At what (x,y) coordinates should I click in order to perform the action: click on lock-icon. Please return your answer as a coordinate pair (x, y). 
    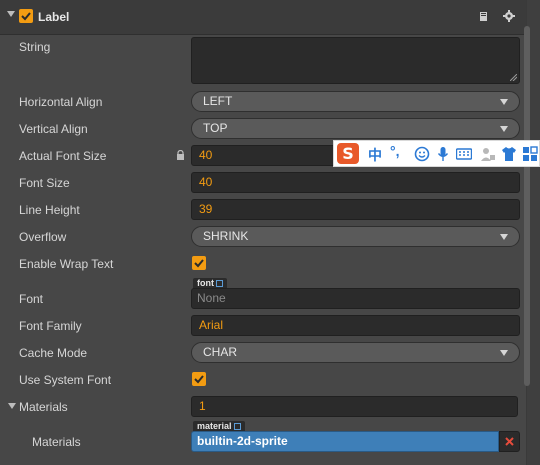
    Looking at the image, I should click on (180, 155).